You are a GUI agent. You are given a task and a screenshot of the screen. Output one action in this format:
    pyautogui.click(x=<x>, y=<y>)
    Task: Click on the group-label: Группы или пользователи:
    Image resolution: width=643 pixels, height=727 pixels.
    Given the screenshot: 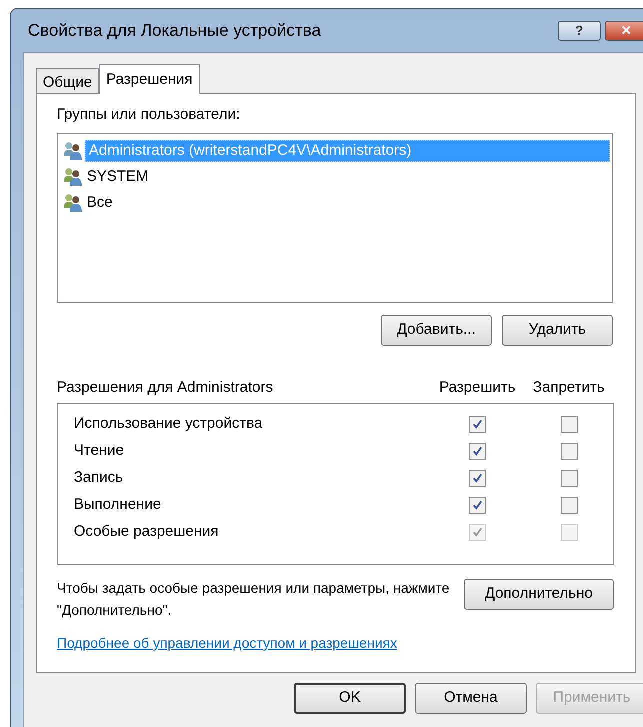 What is the action you would take?
    pyautogui.click(x=149, y=115)
    